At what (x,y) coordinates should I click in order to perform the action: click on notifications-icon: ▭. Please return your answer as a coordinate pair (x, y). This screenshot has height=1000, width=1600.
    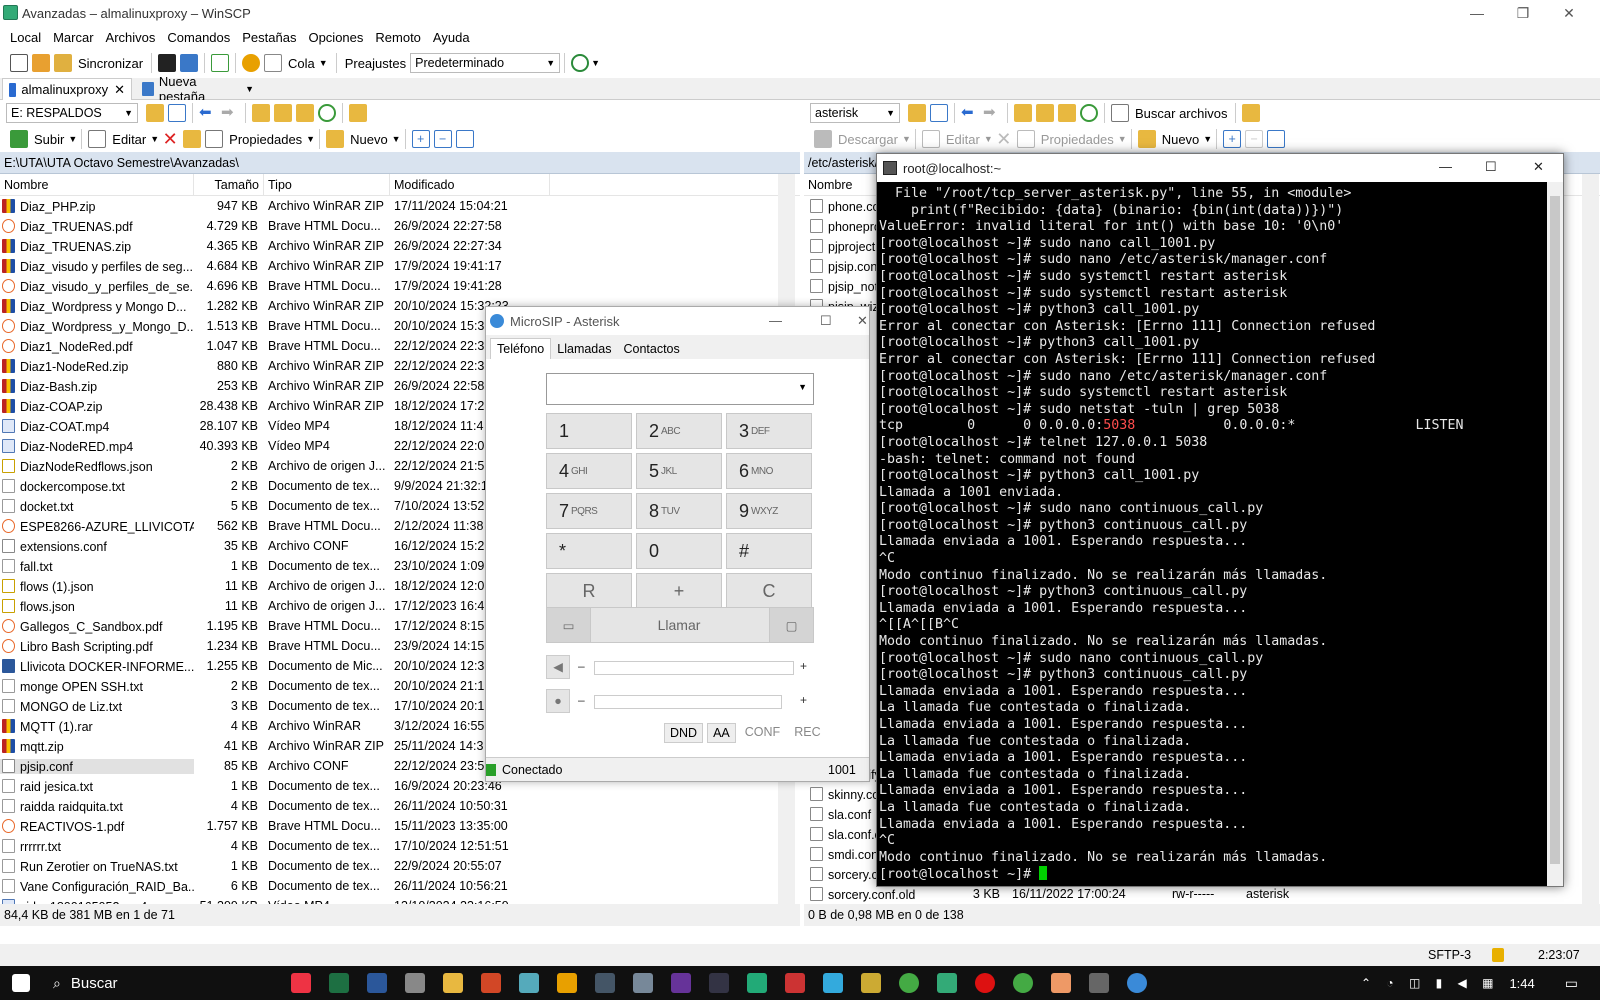
    Looking at the image, I should click on (1571, 983).